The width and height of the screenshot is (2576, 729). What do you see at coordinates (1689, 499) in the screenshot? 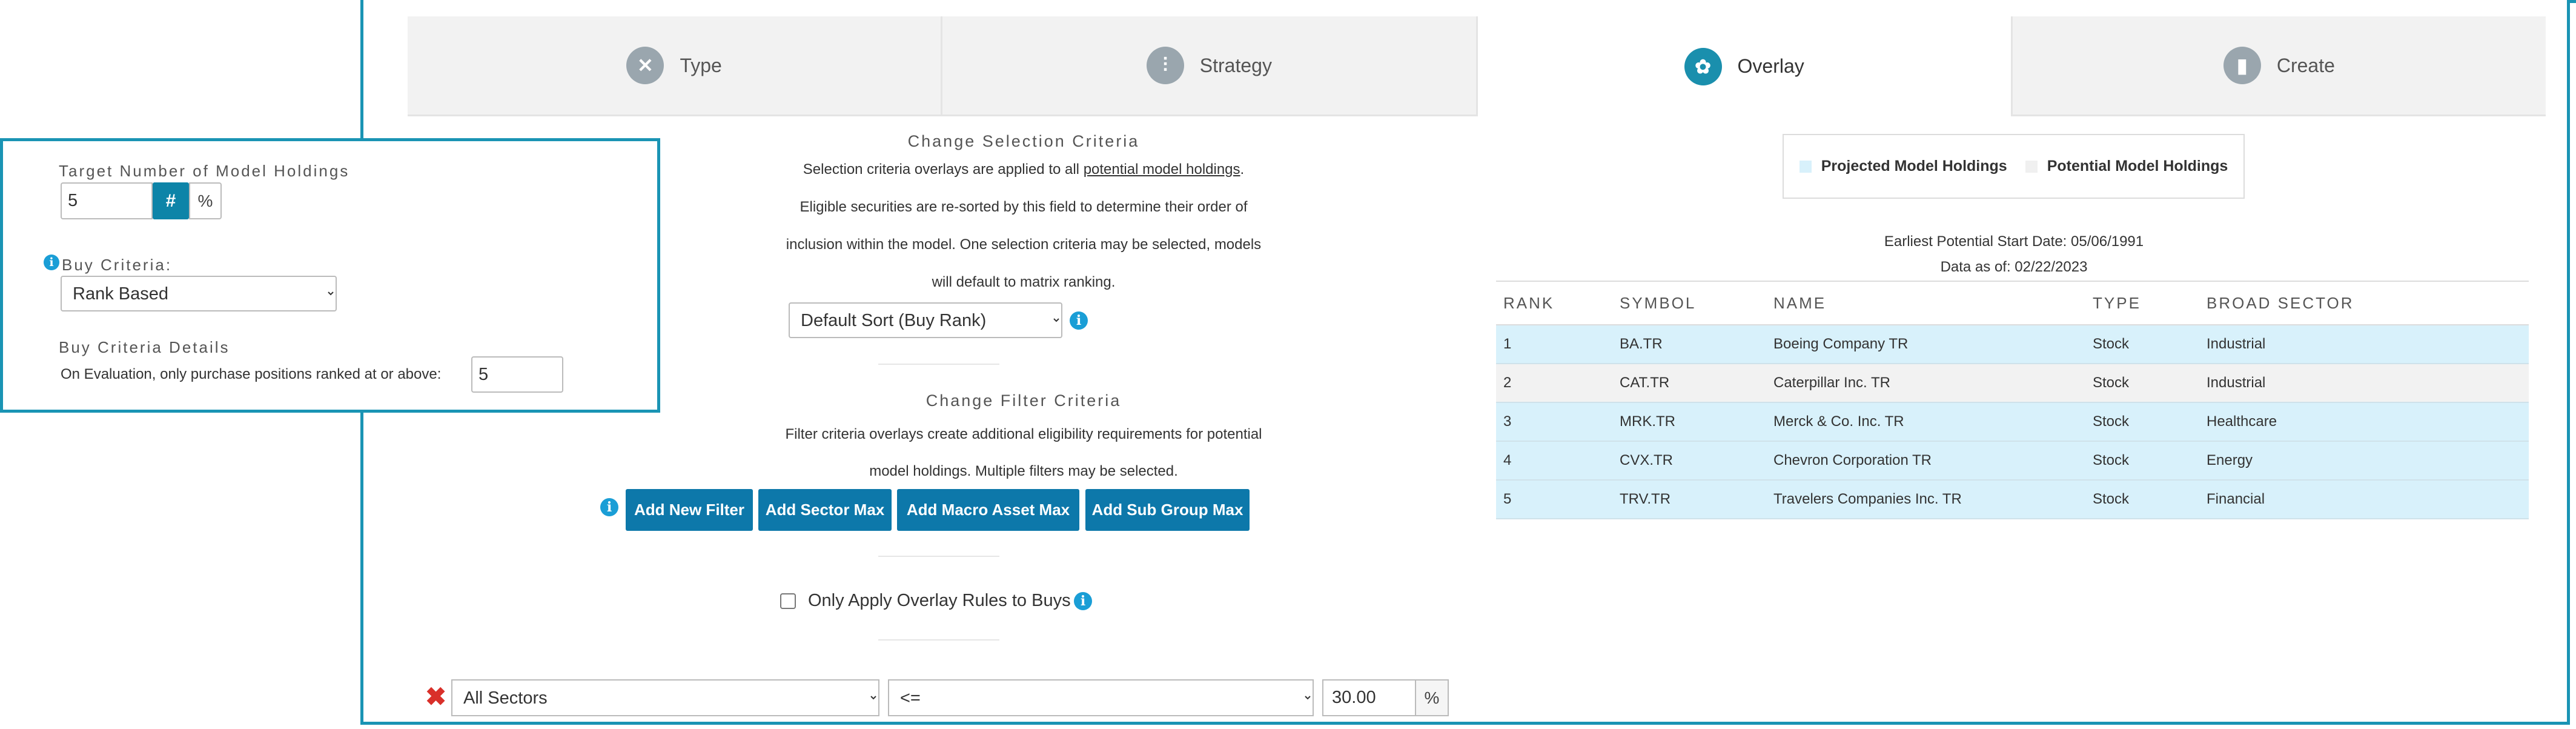
I see `cell-symbol: TRV.TR` at bounding box center [1689, 499].